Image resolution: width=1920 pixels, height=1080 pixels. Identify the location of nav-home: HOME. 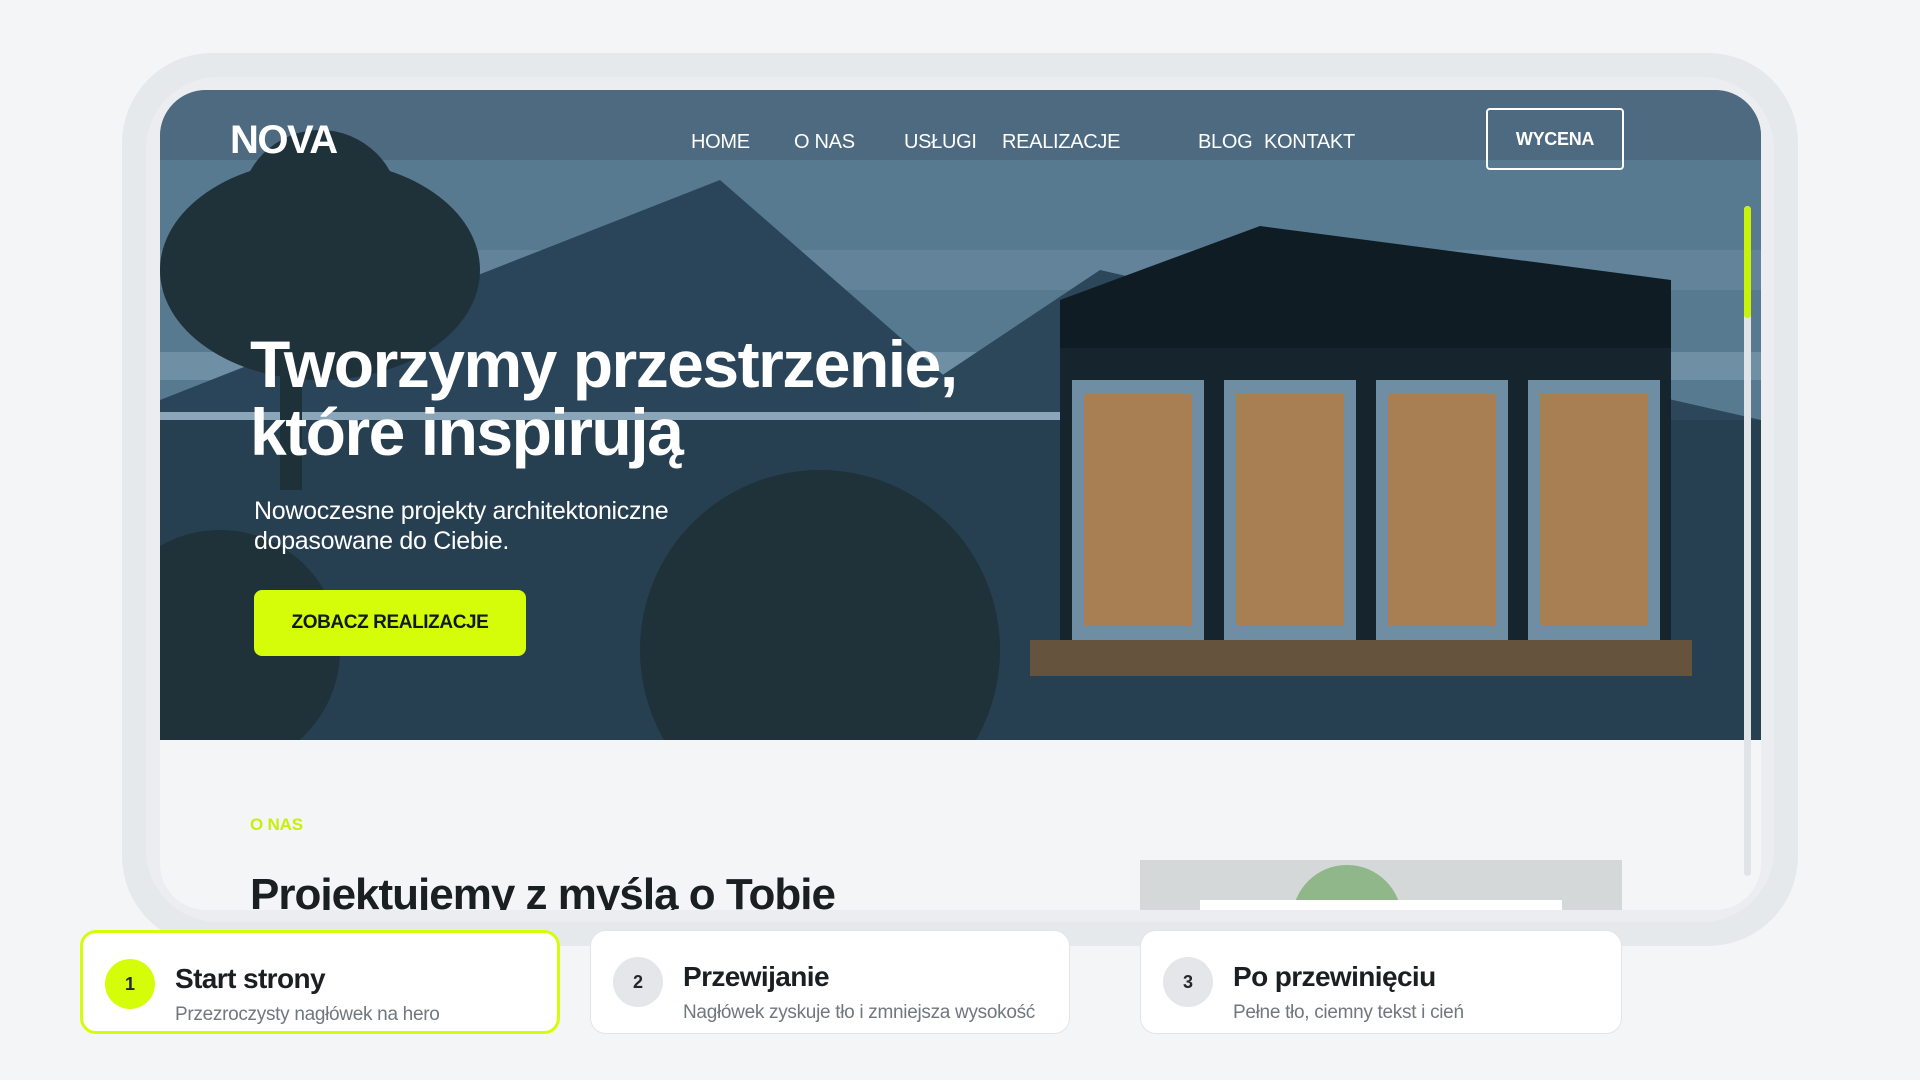
(720, 142).